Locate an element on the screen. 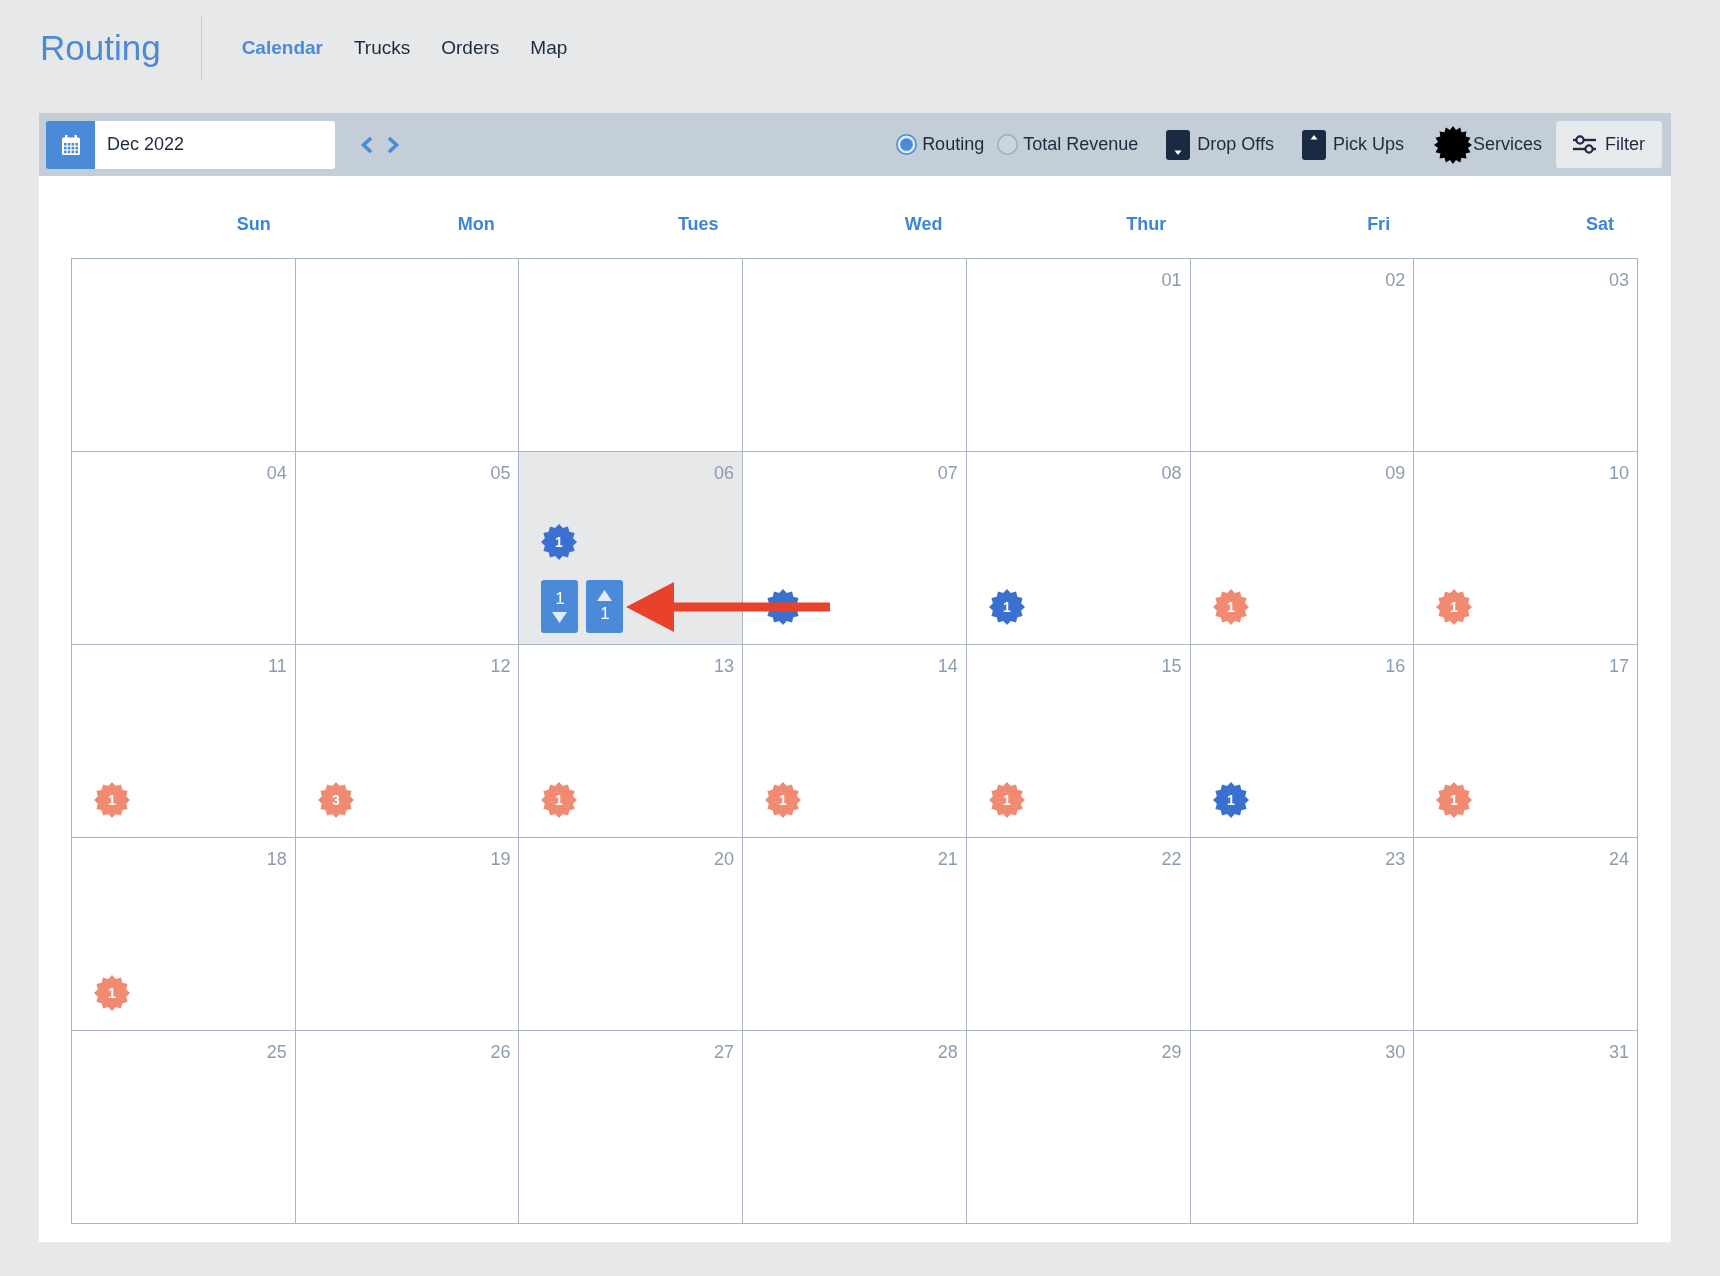 The height and width of the screenshot is (1276, 1720). day-cell: 14 1 is located at coordinates (854, 740).